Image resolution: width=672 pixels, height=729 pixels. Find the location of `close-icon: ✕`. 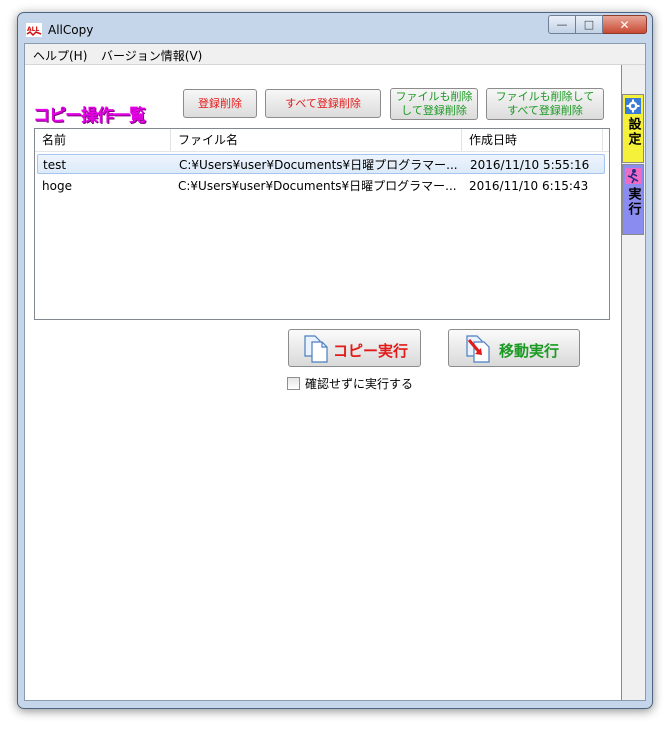

close-icon: ✕ is located at coordinates (624, 24).